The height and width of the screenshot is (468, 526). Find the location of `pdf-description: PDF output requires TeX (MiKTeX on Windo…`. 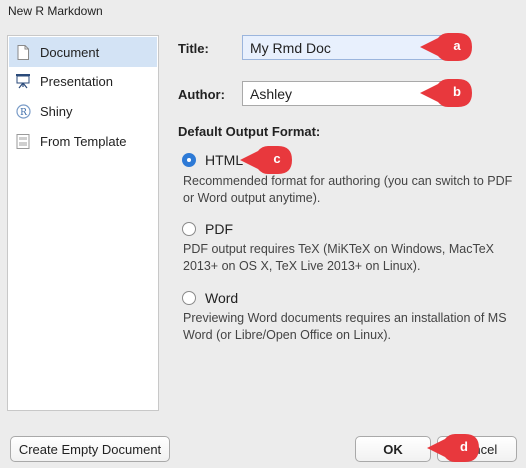

pdf-description: PDF output requires TeX (MiKTeX on Windo… is located at coordinates (339, 257).